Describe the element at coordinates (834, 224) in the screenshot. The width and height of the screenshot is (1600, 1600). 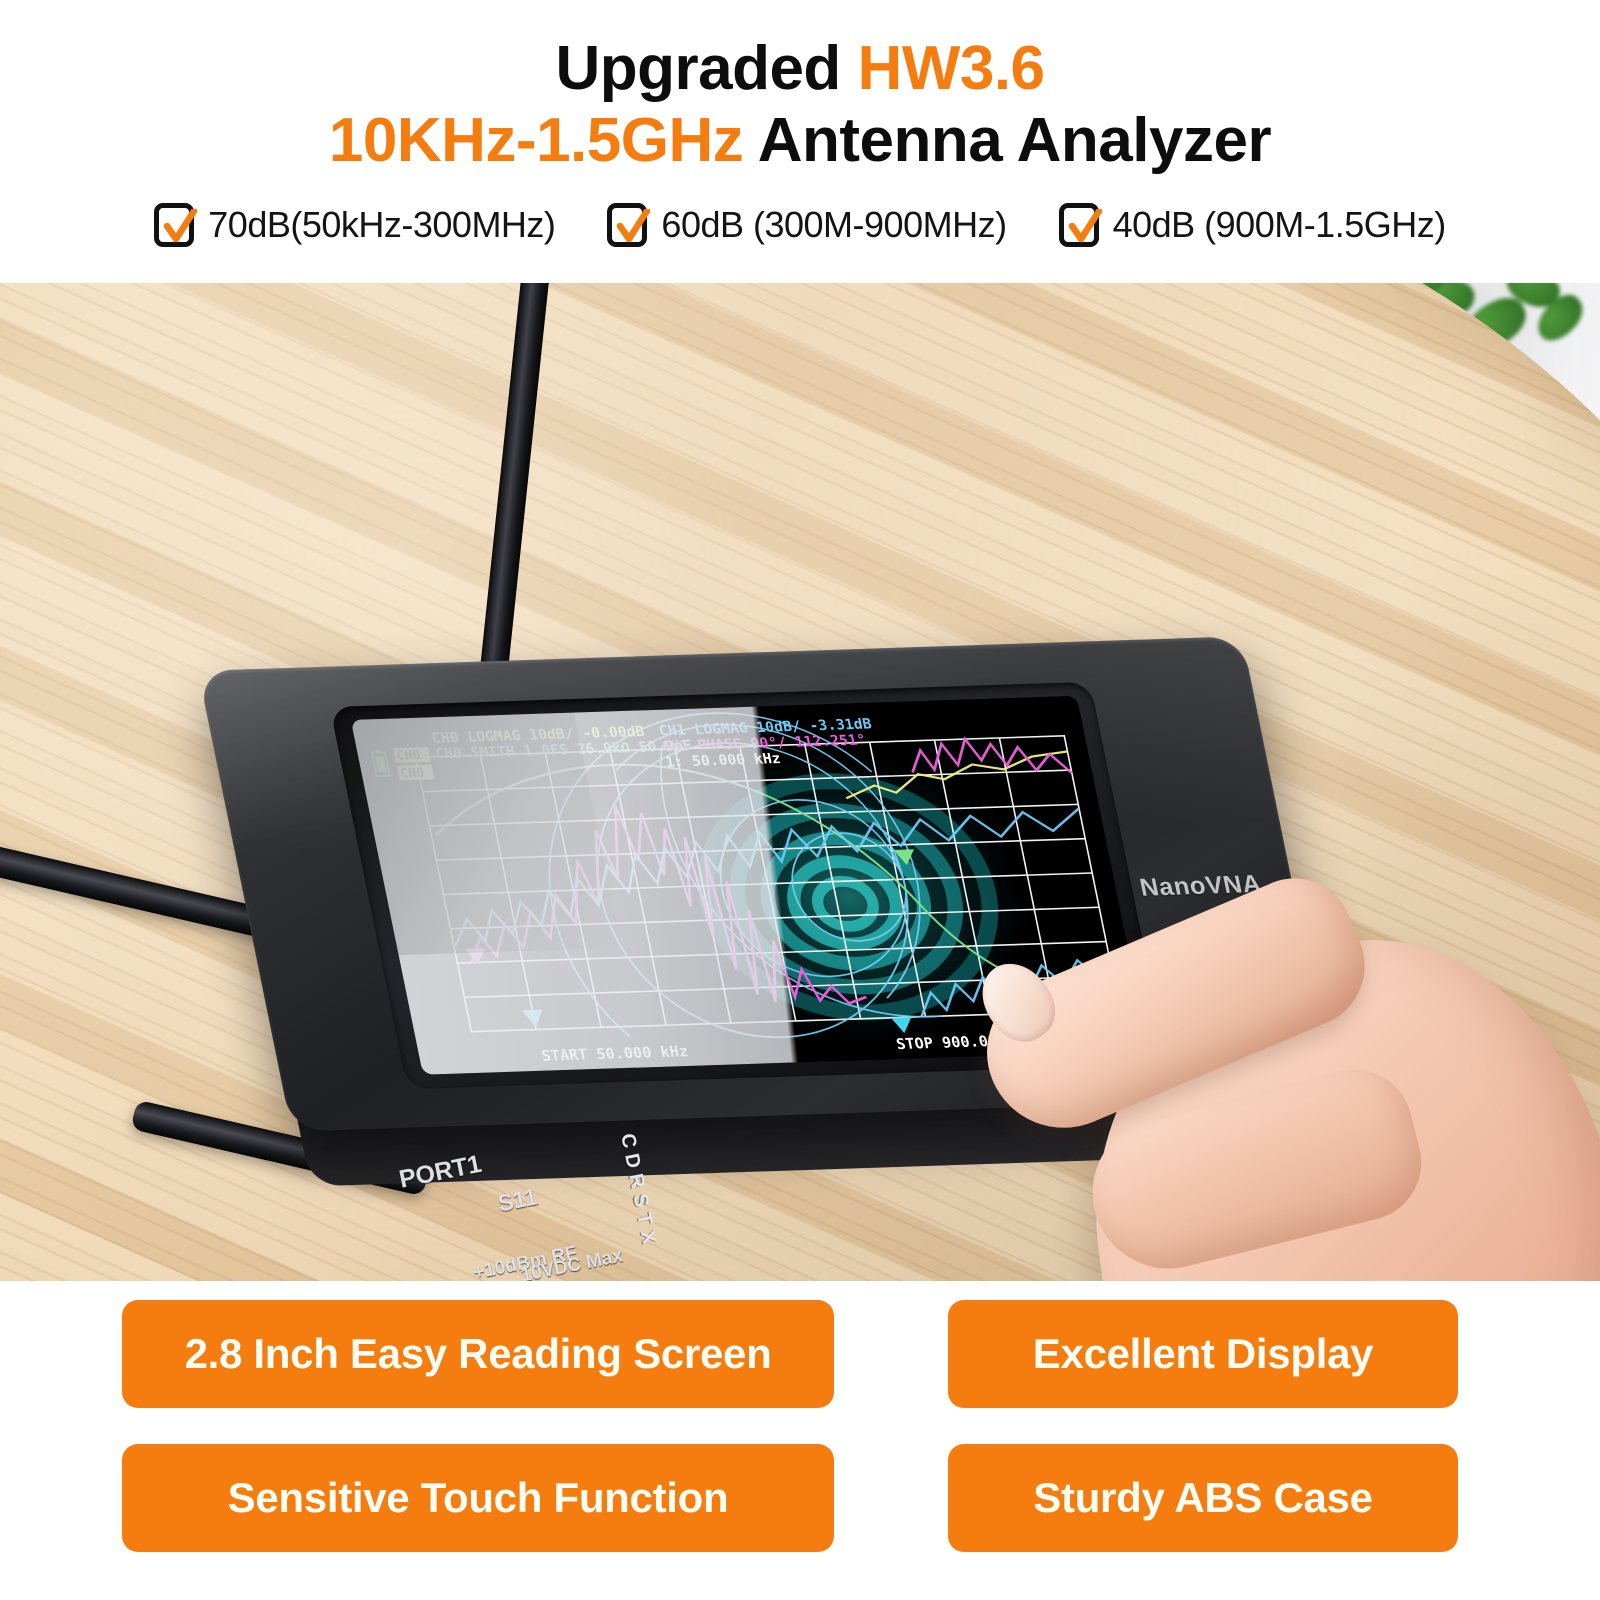
I see `spec-check-label-2: 60dB (300M-900MHz)` at that location.